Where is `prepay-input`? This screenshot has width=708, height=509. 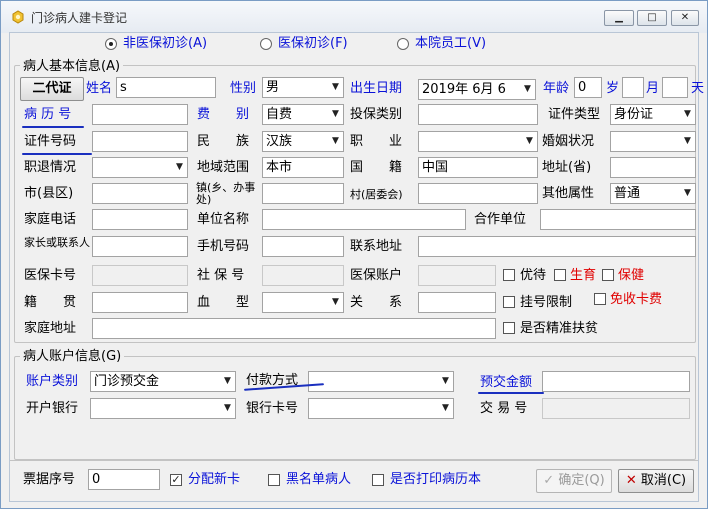
prepay-input is located at coordinates (616, 381).